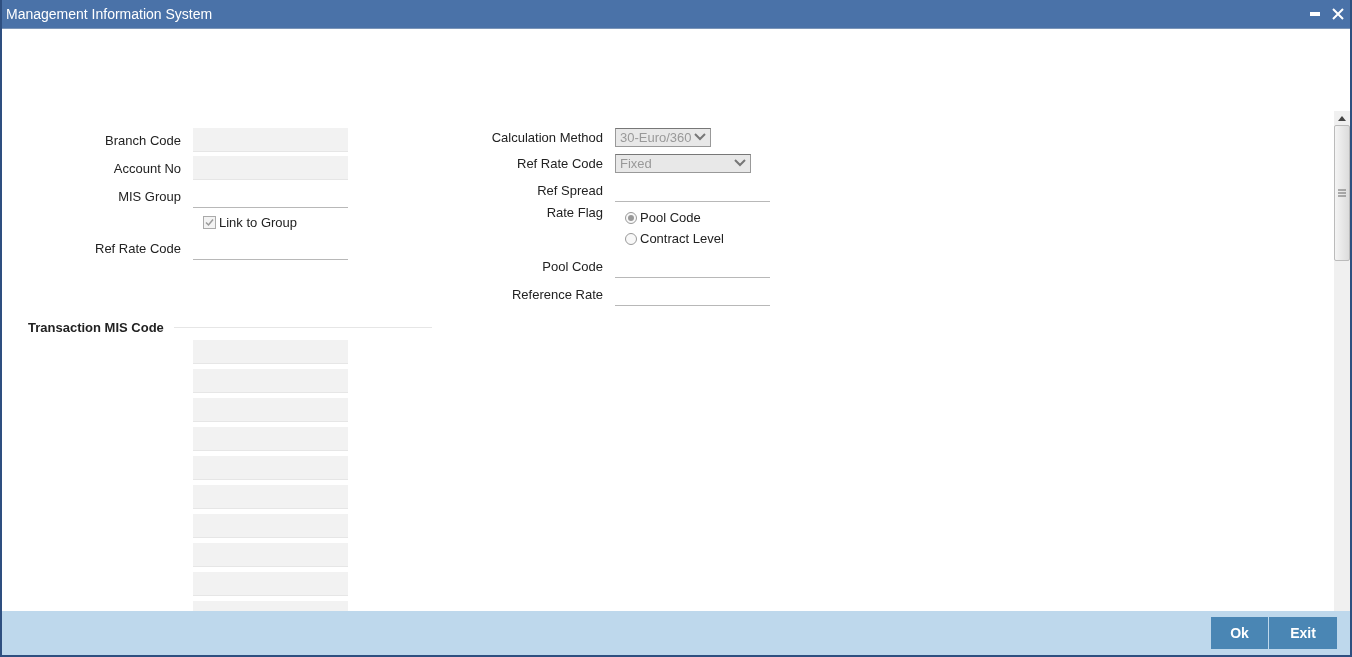 The height and width of the screenshot is (657, 1352). I want to click on field-label: Branch Code, so click(142, 140).